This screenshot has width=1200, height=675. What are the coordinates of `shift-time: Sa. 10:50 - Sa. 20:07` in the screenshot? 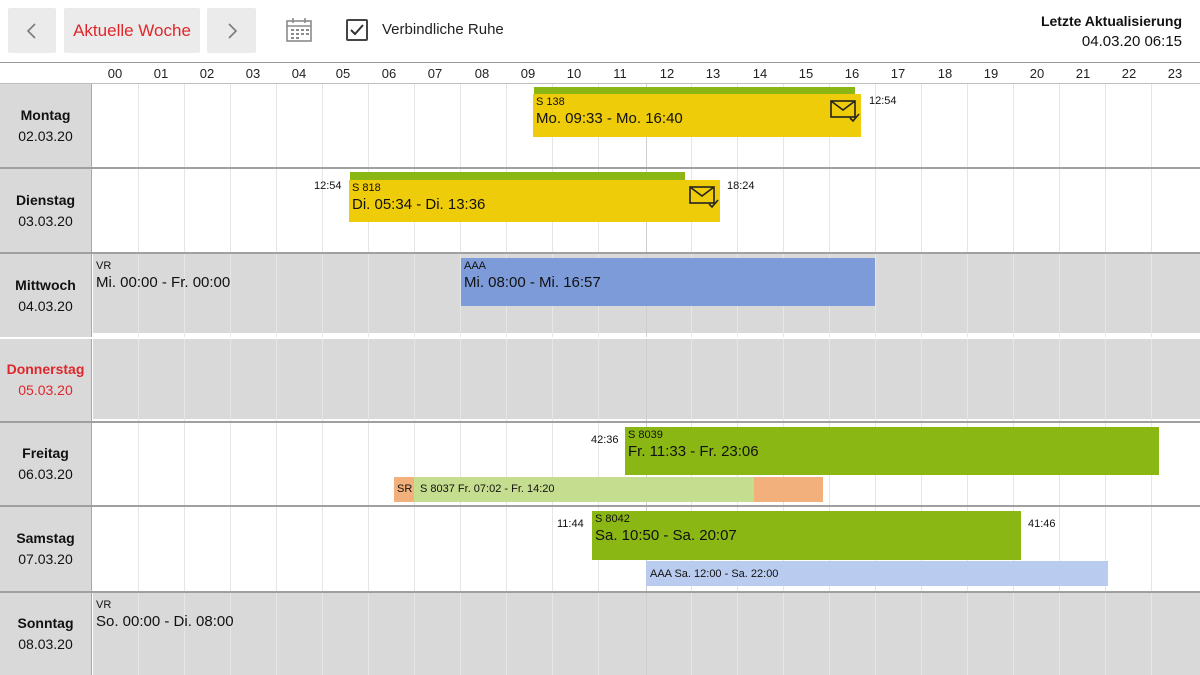 It's located at (666, 535).